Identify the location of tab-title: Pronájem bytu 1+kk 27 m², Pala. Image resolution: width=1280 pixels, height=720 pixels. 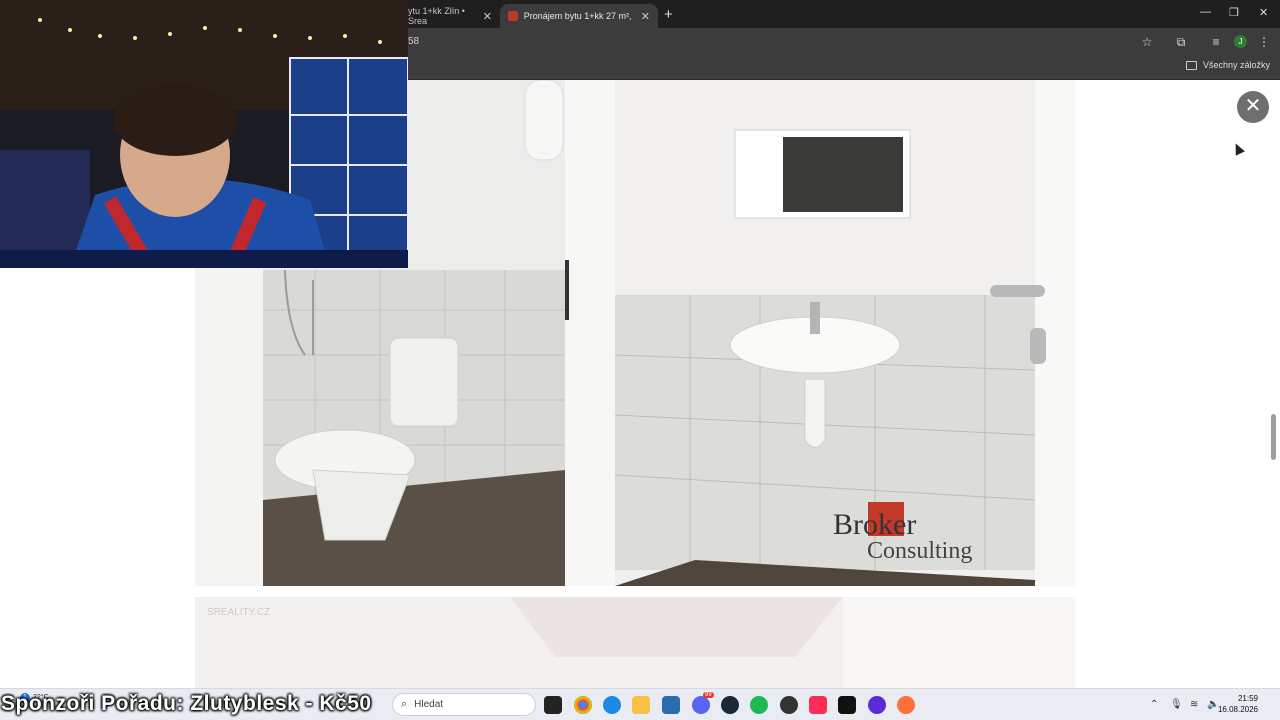
(578, 16).